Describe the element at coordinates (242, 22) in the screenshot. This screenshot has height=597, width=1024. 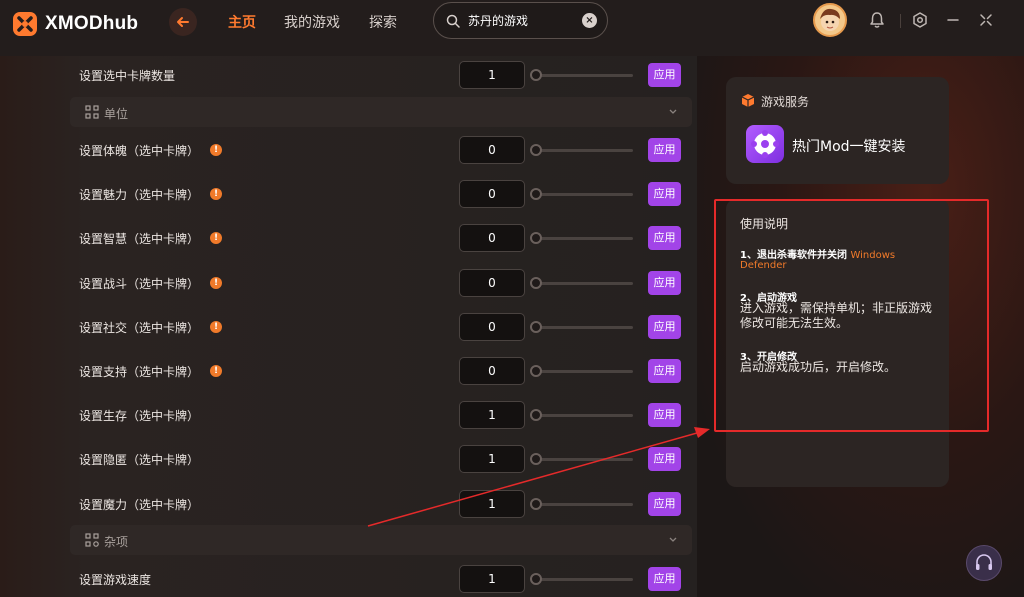
I see `nav-home: 主页` at that location.